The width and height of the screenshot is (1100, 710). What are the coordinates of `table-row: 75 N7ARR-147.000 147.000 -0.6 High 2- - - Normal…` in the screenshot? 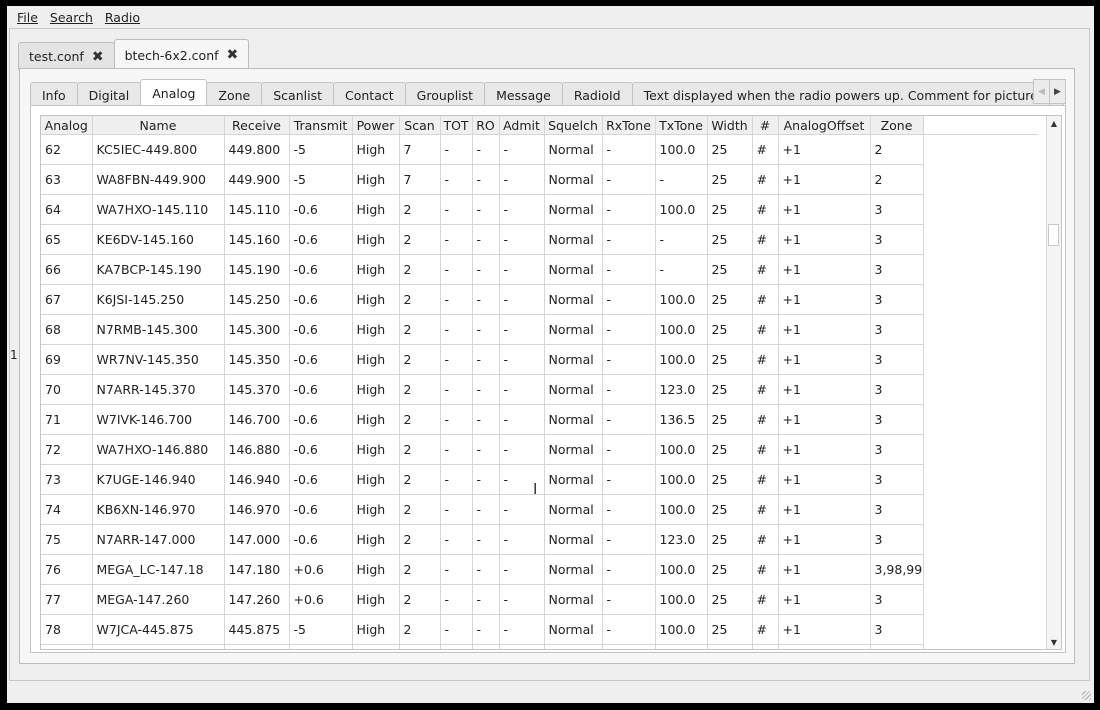 It's located at (539, 539).